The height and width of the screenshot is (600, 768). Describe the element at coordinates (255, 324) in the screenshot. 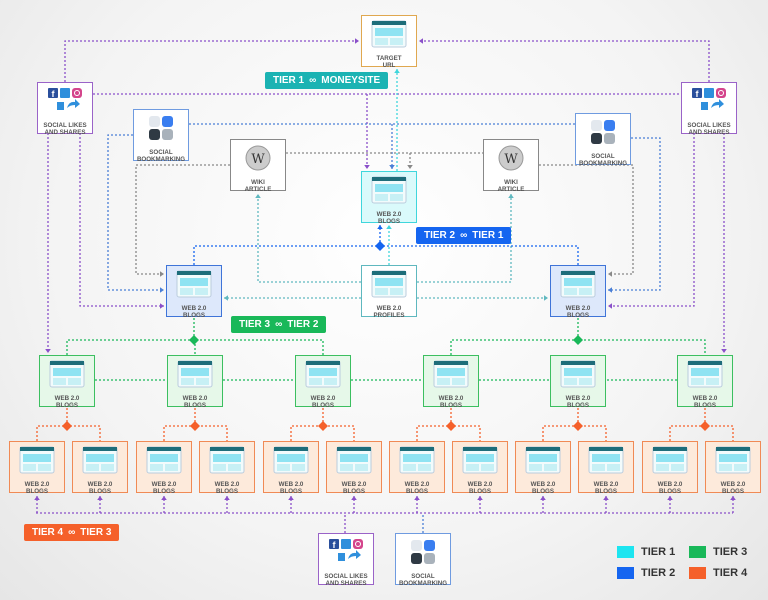

I see `badge-left-text: TIER 3` at that location.